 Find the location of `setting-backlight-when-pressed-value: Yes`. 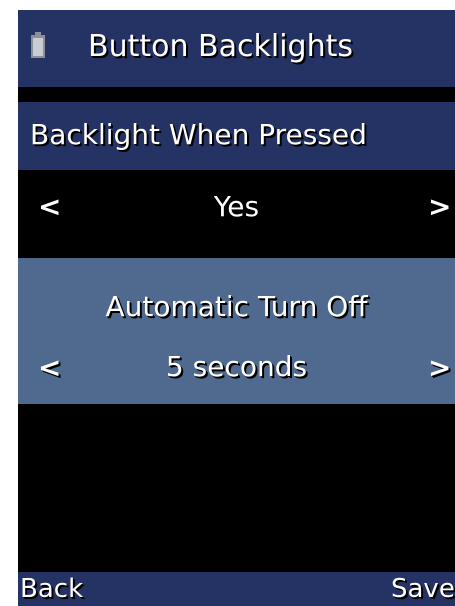

setting-backlight-when-pressed-value: Yes is located at coordinates (236, 207).